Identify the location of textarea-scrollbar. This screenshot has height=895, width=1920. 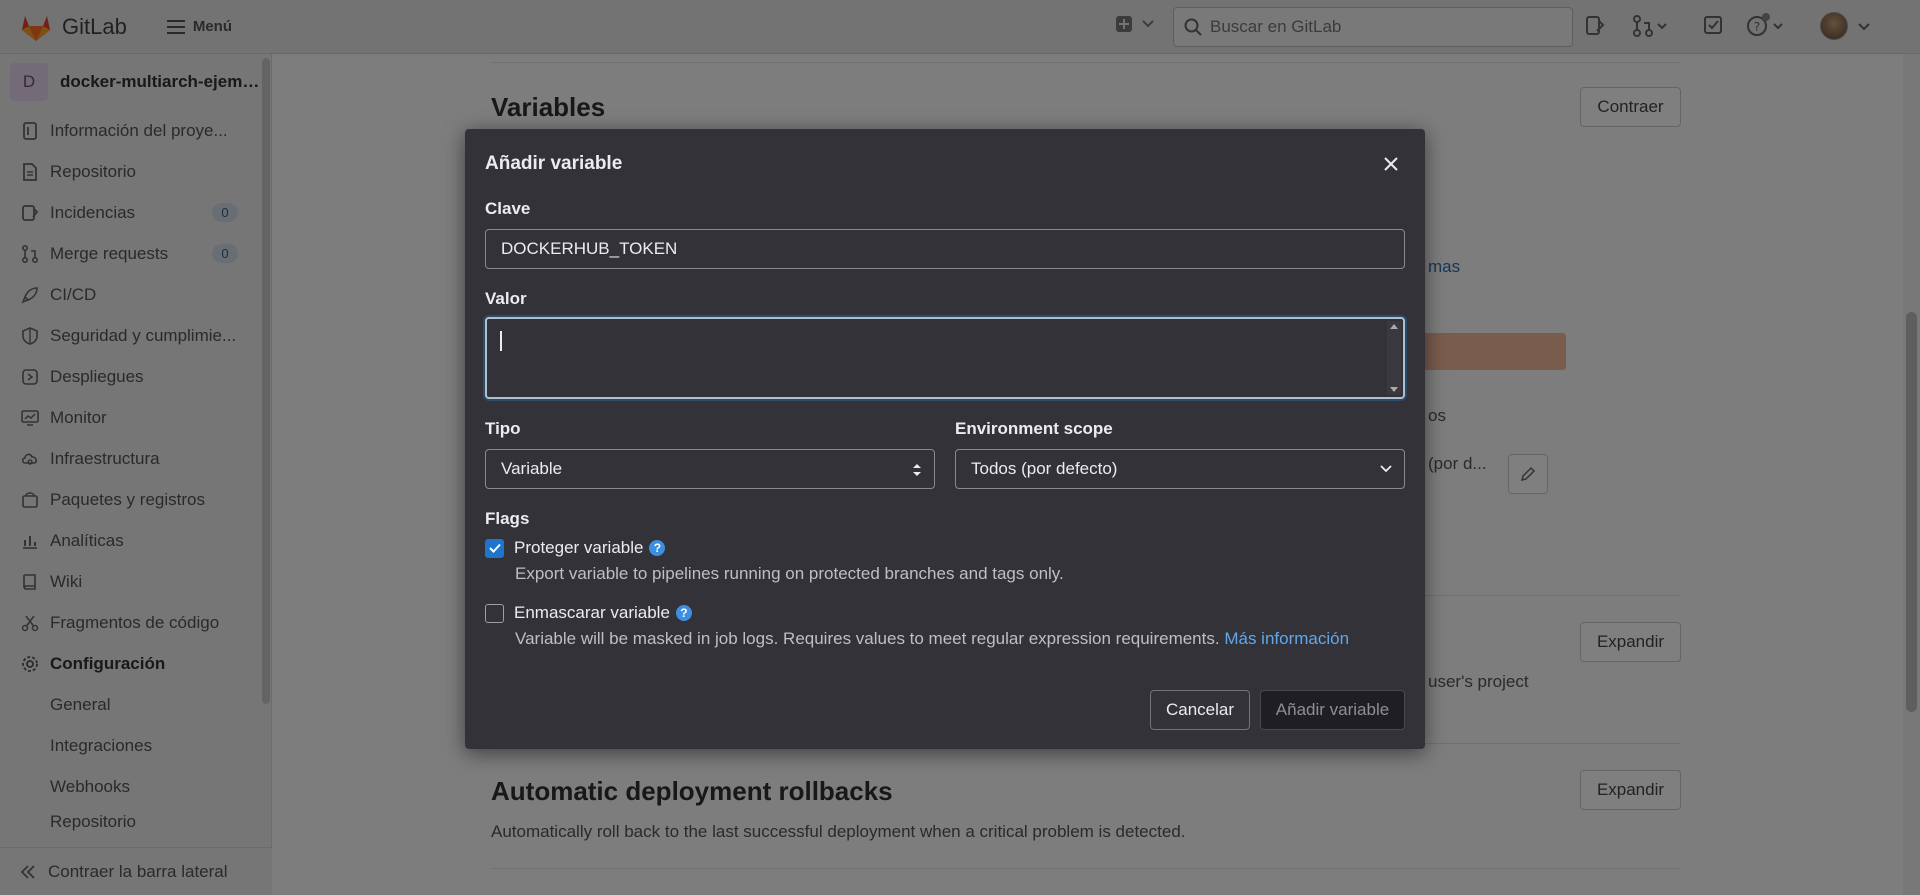
(1394, 358).